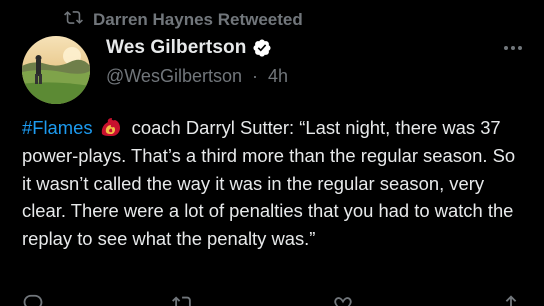  What do you see at coordinates (174, 76) in the screenshot?
I see `author-handle: @WesGilbertson` at bounding box center [174, 76].